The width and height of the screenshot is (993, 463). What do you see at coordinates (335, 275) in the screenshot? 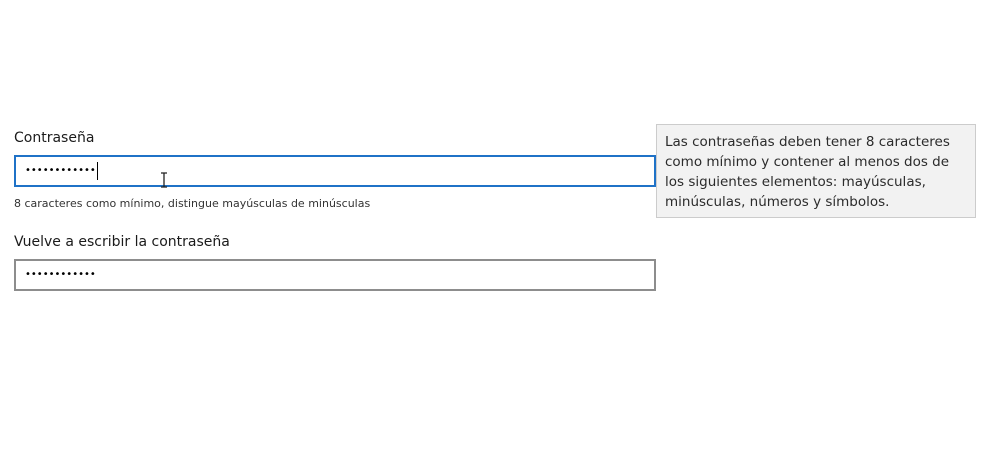
I see `confirm-password-input: ••••••••••••` at bounding box center [335, 275].